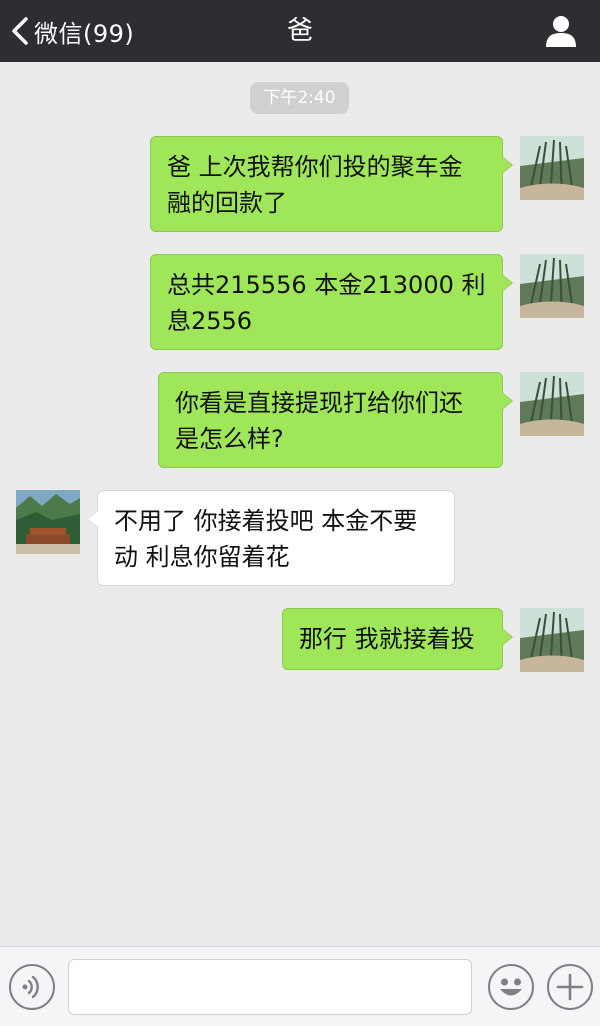  Describe the element at coordinates (227, 203) in the screenshot. I see `message-line: 融的回款了` at that location.